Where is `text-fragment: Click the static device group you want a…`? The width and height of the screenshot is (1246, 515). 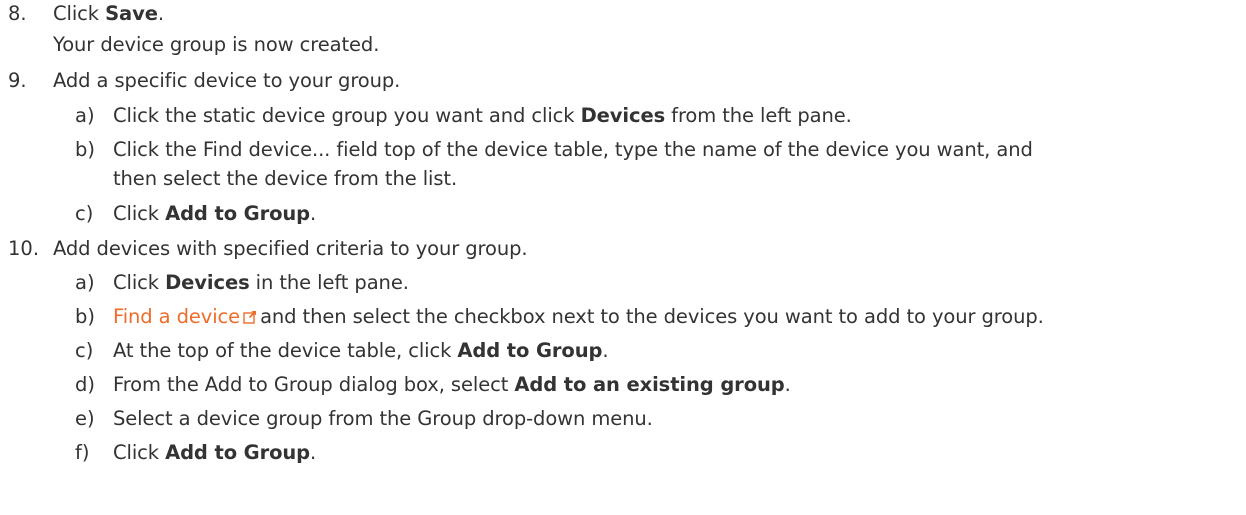
text-fragment: Click the static device group you want a… is located at coordinates (347, 115).